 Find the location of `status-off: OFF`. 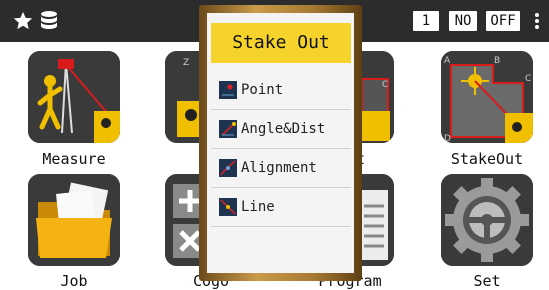

status-off: OFF is located at coordinates (503, 21).